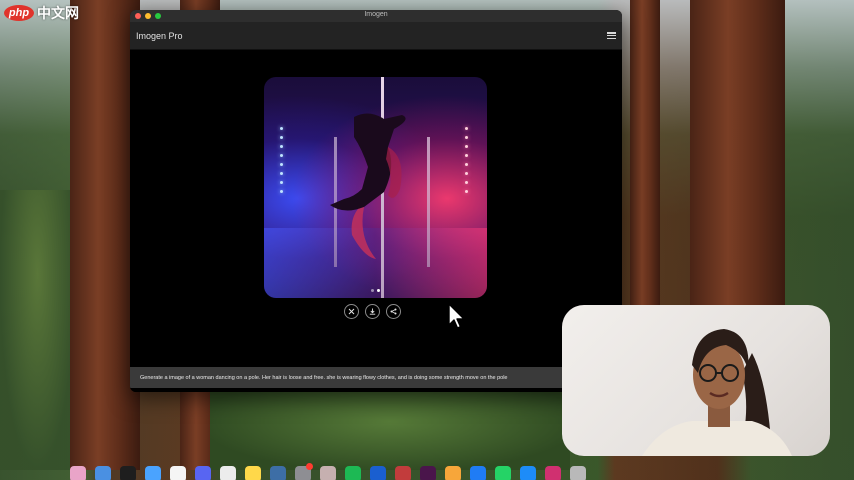  I want to click on image-actions, so click(372, 311).